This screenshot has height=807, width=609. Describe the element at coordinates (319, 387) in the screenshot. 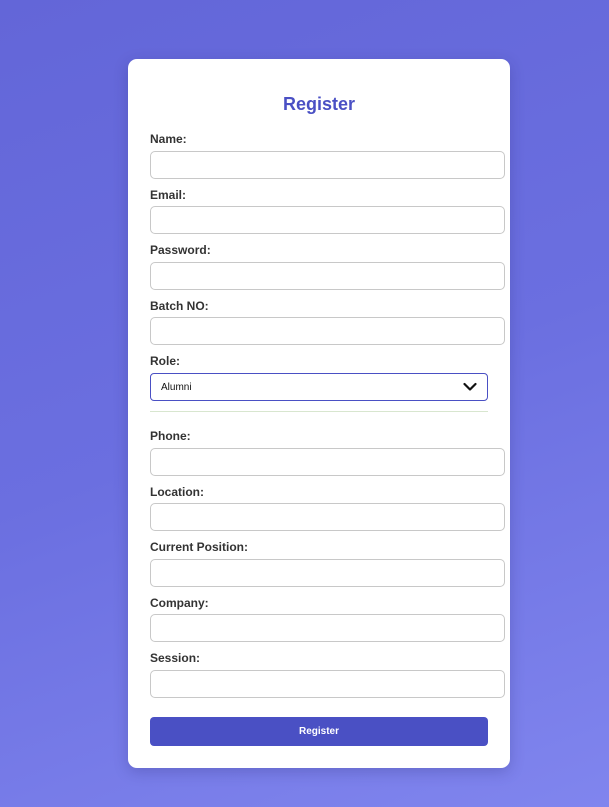

I see `role-select: Alumni` at that location.